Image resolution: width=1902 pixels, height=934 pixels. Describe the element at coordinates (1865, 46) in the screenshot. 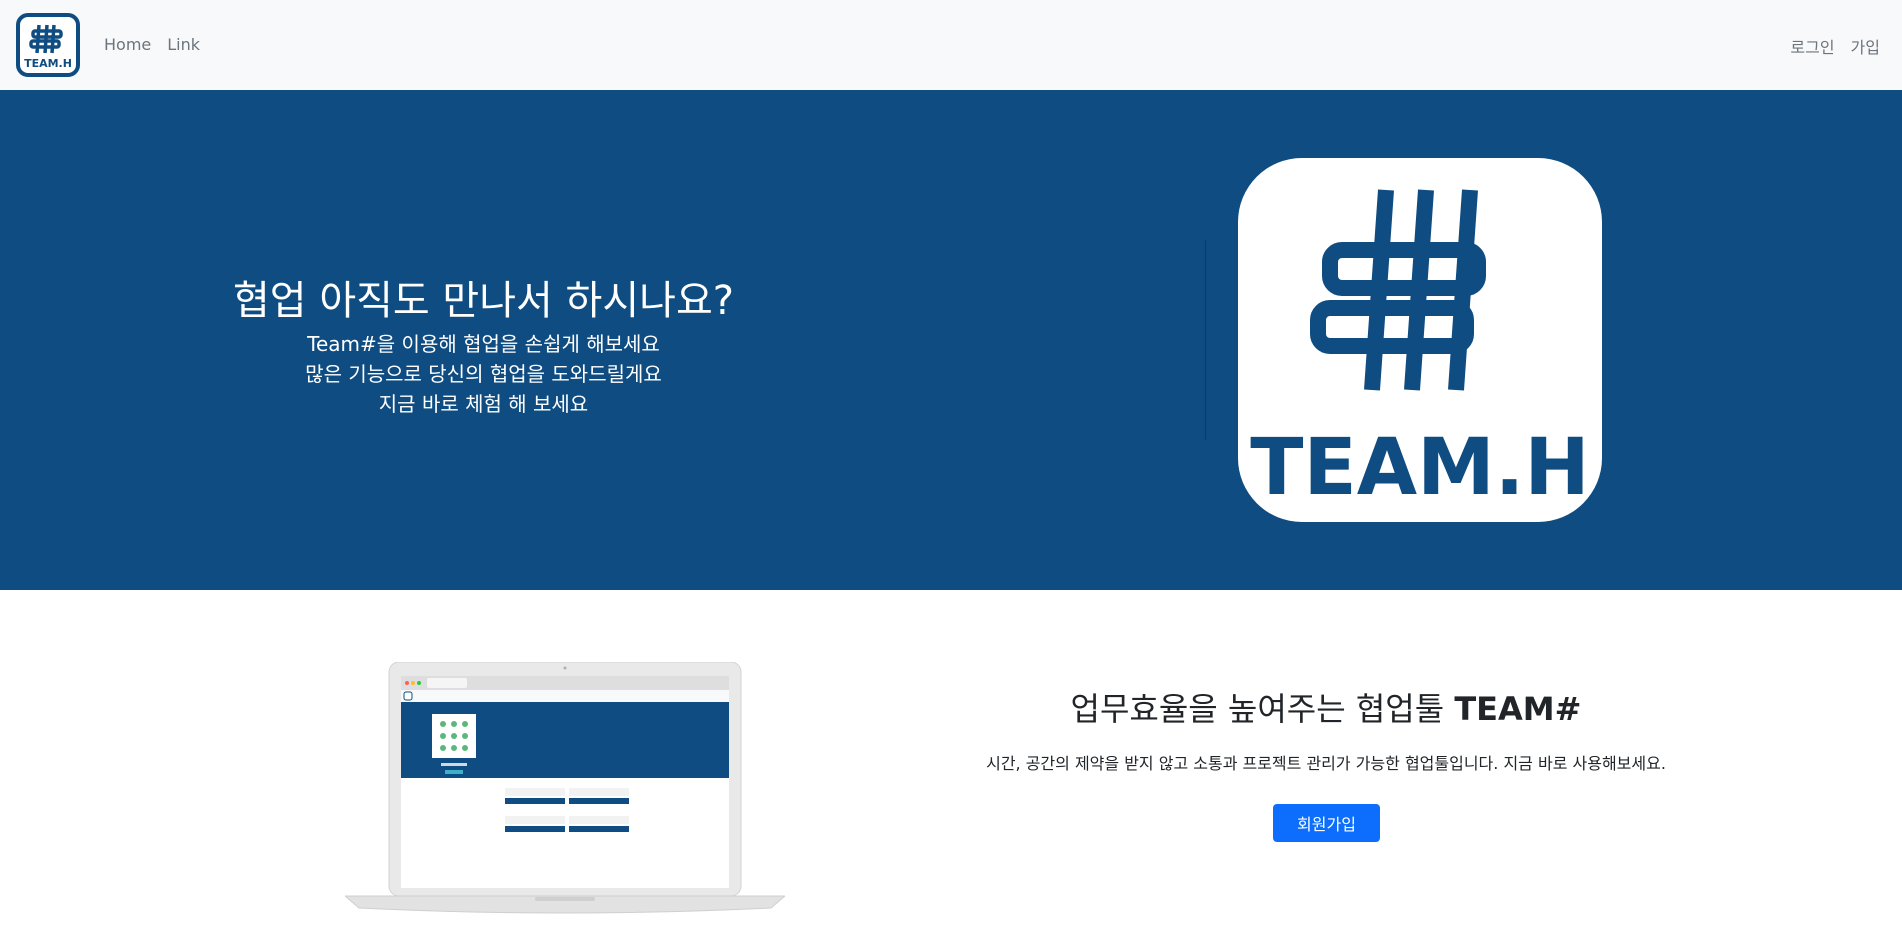

I see `join-link: 가입` at that location.